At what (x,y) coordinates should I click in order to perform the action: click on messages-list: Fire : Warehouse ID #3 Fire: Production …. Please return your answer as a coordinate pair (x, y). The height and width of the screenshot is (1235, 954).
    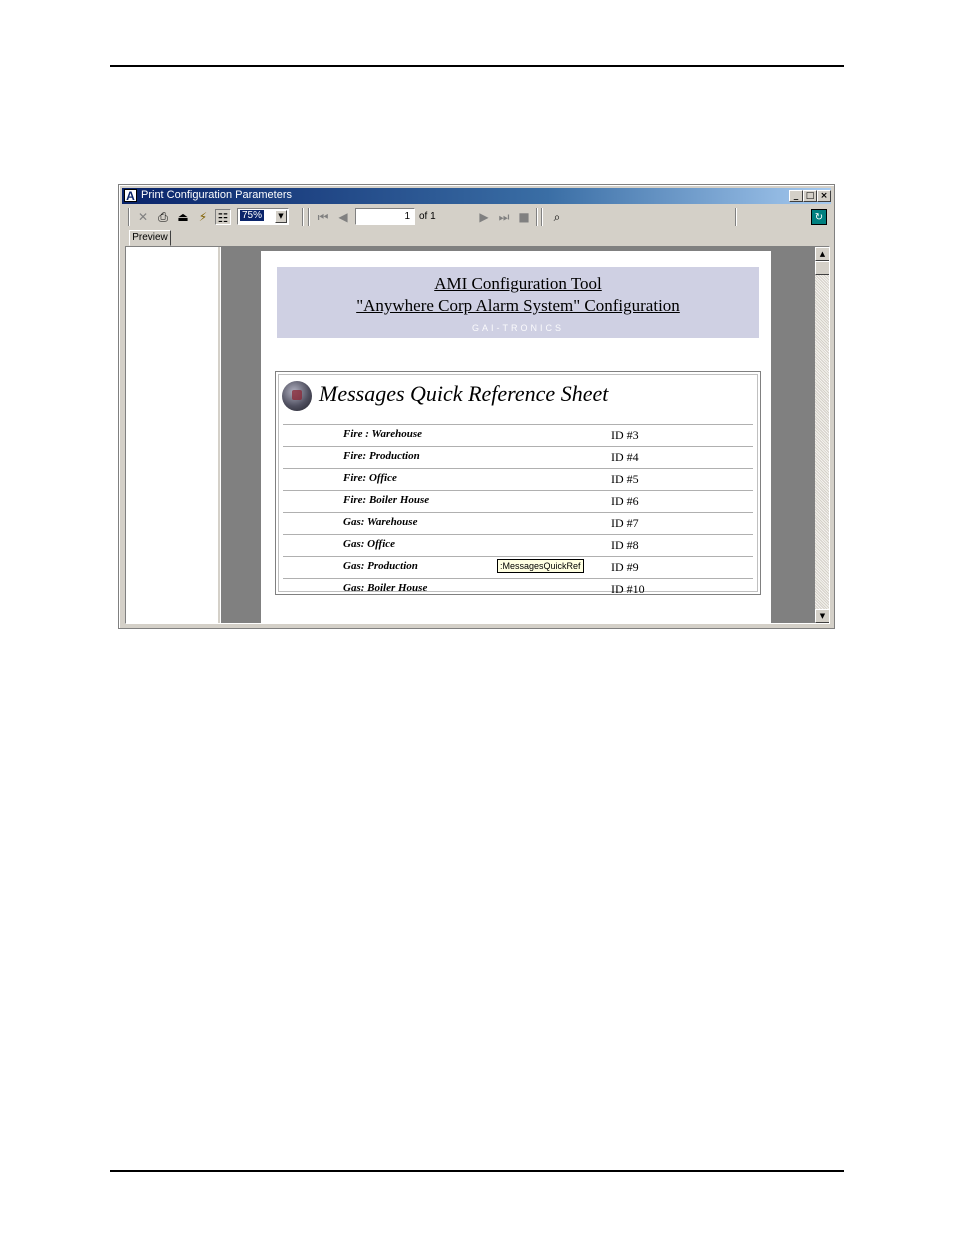
    Looking at the image, I should click on (518, 512).